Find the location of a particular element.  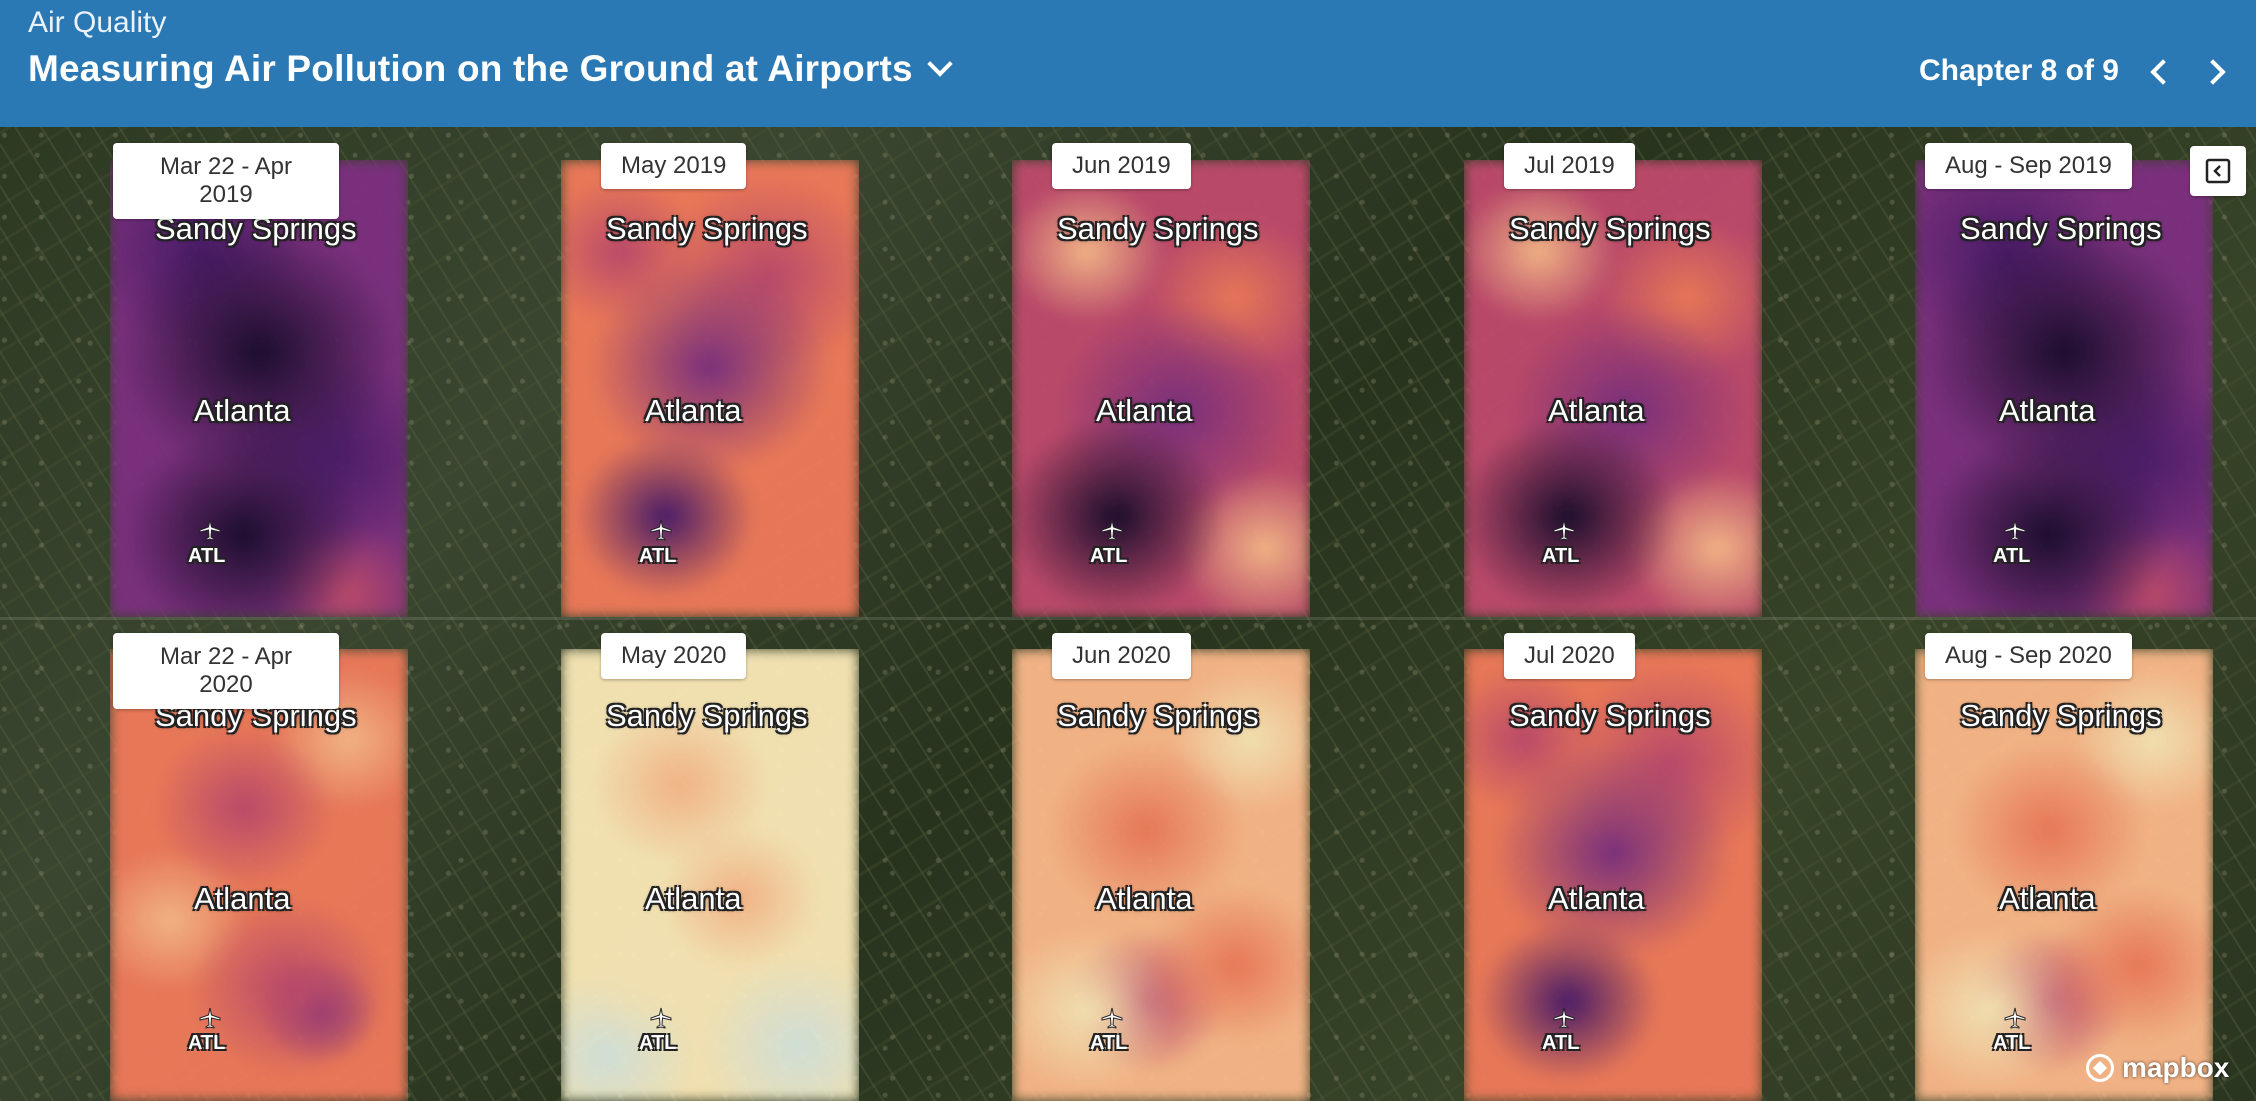

chevron-right-icon is located at coordinates (2213, 72).